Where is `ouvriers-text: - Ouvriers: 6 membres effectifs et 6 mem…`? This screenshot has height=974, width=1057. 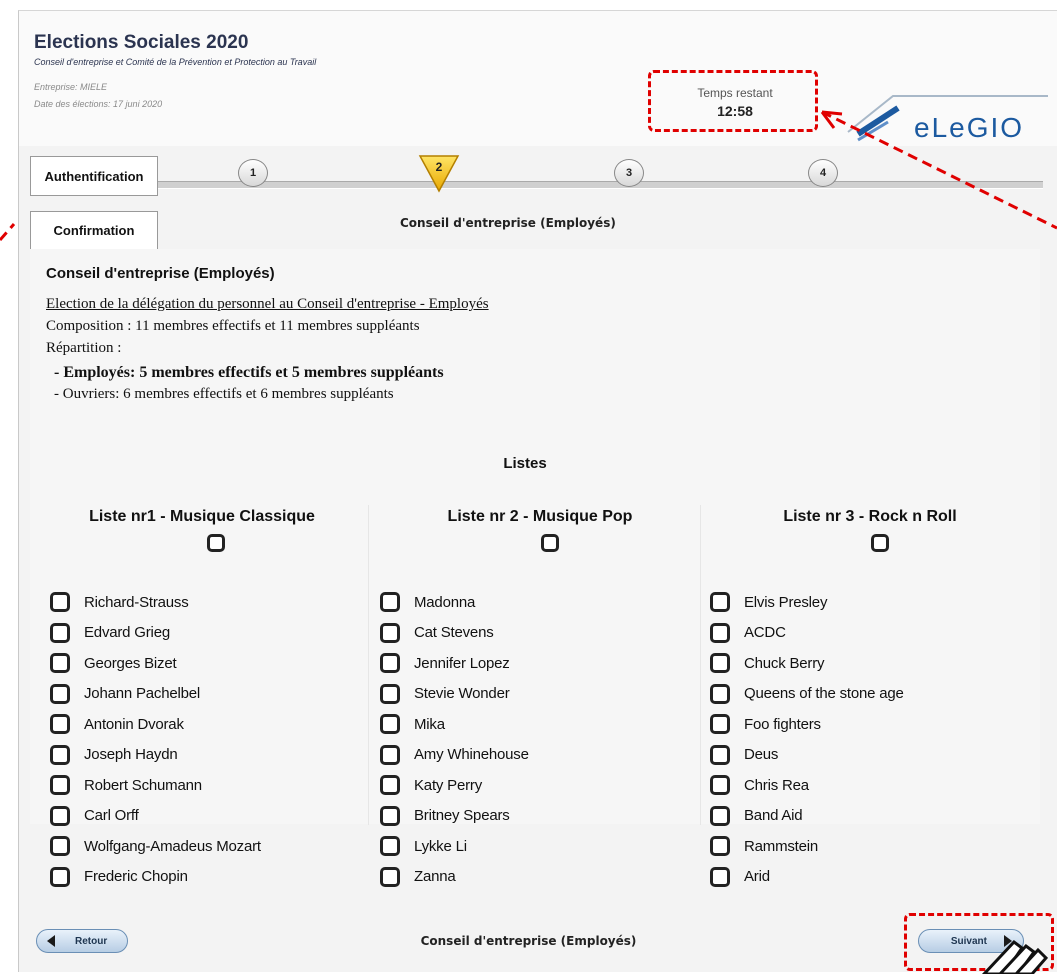 ouvriers-text: - Ouvriers: 6 membres effectifs et 6 mem… is located at coordinates (224, 394).